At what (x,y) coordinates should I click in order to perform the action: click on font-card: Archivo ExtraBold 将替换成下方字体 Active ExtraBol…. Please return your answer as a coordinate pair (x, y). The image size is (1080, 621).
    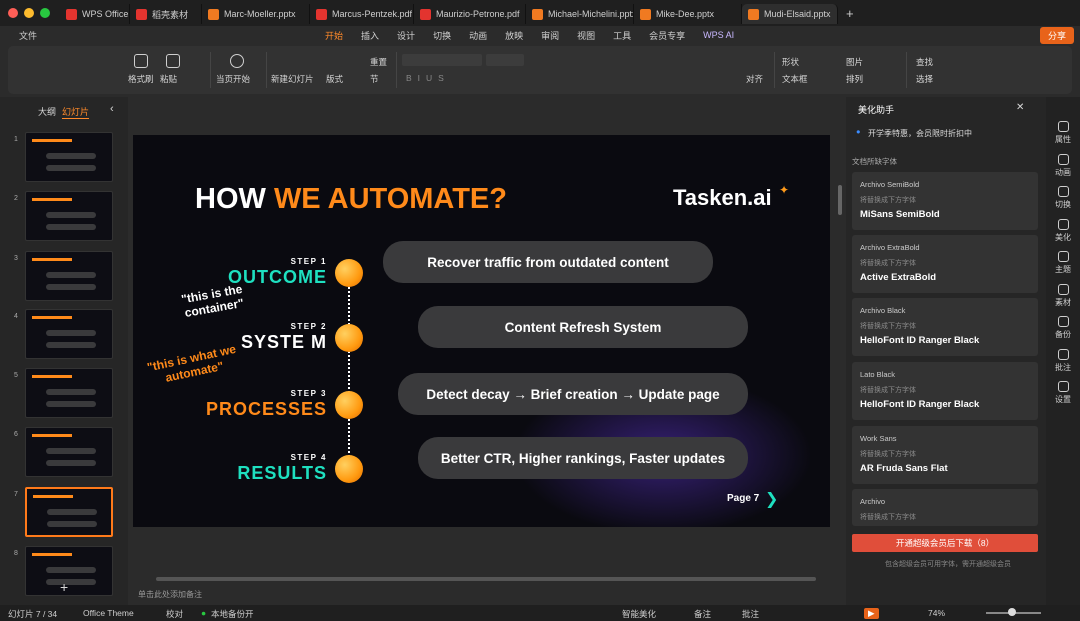
    Looking at the image, I should click on (945, 264).